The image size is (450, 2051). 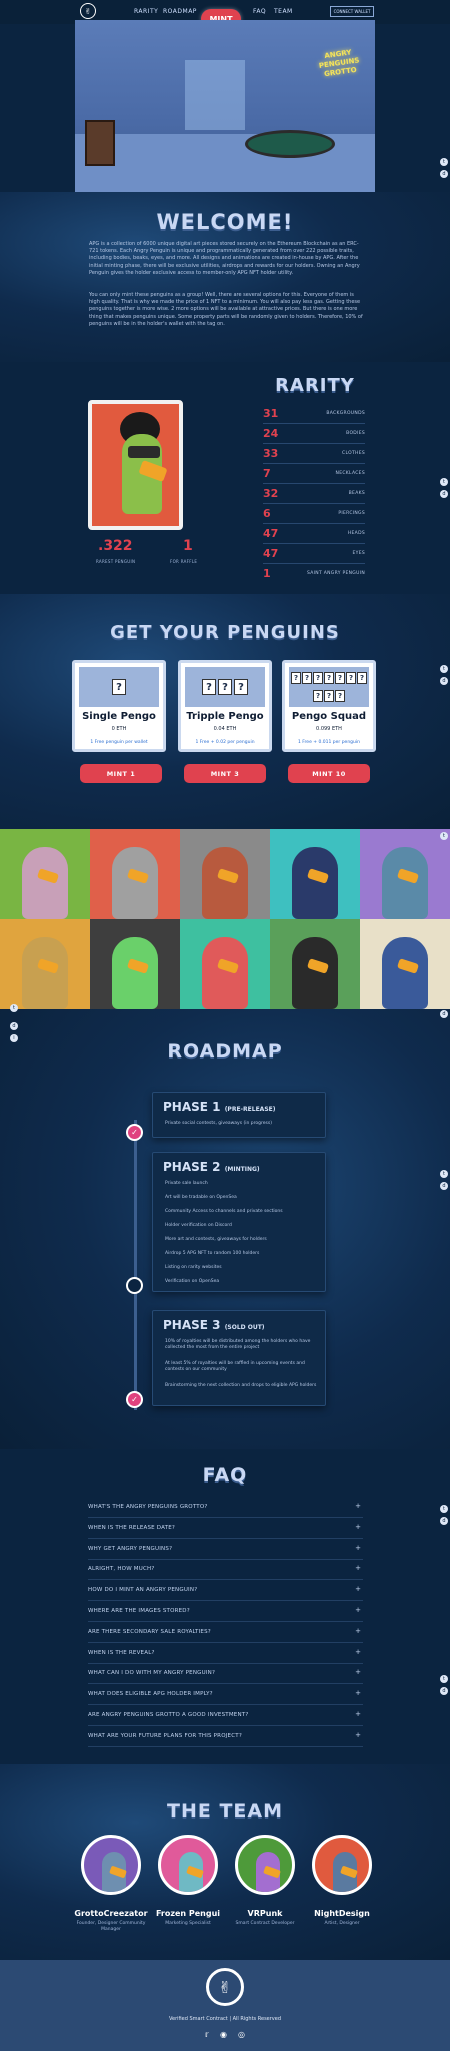 I want to click on discord-icon: ◉, so click(x=223, y=2034).